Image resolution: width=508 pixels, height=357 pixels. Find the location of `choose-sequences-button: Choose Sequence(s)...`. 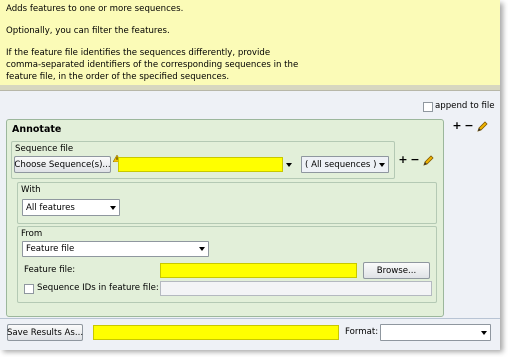

choose-sequences-button: Choose Sequence(s)... is located at coordinates (62, 164).